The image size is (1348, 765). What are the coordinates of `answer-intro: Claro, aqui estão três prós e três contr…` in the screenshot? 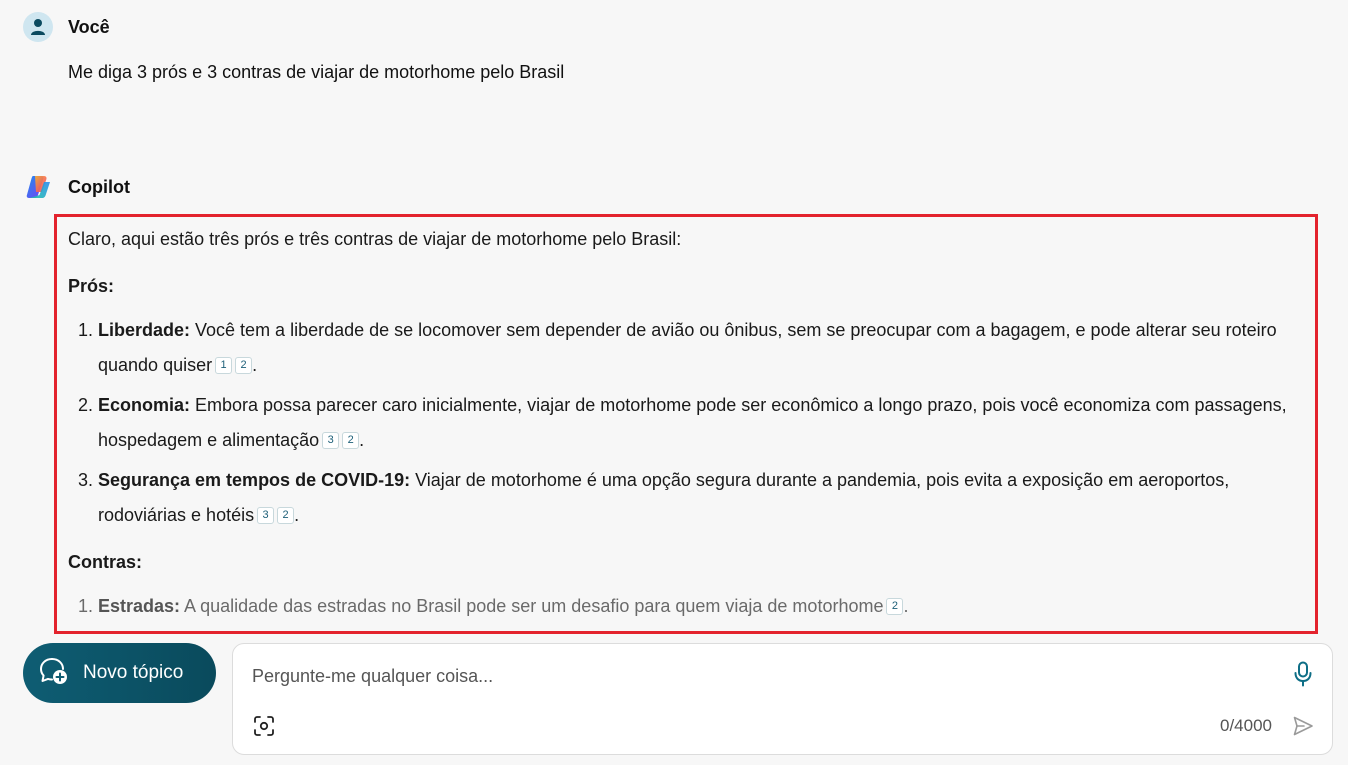 It's located at (375, 239).